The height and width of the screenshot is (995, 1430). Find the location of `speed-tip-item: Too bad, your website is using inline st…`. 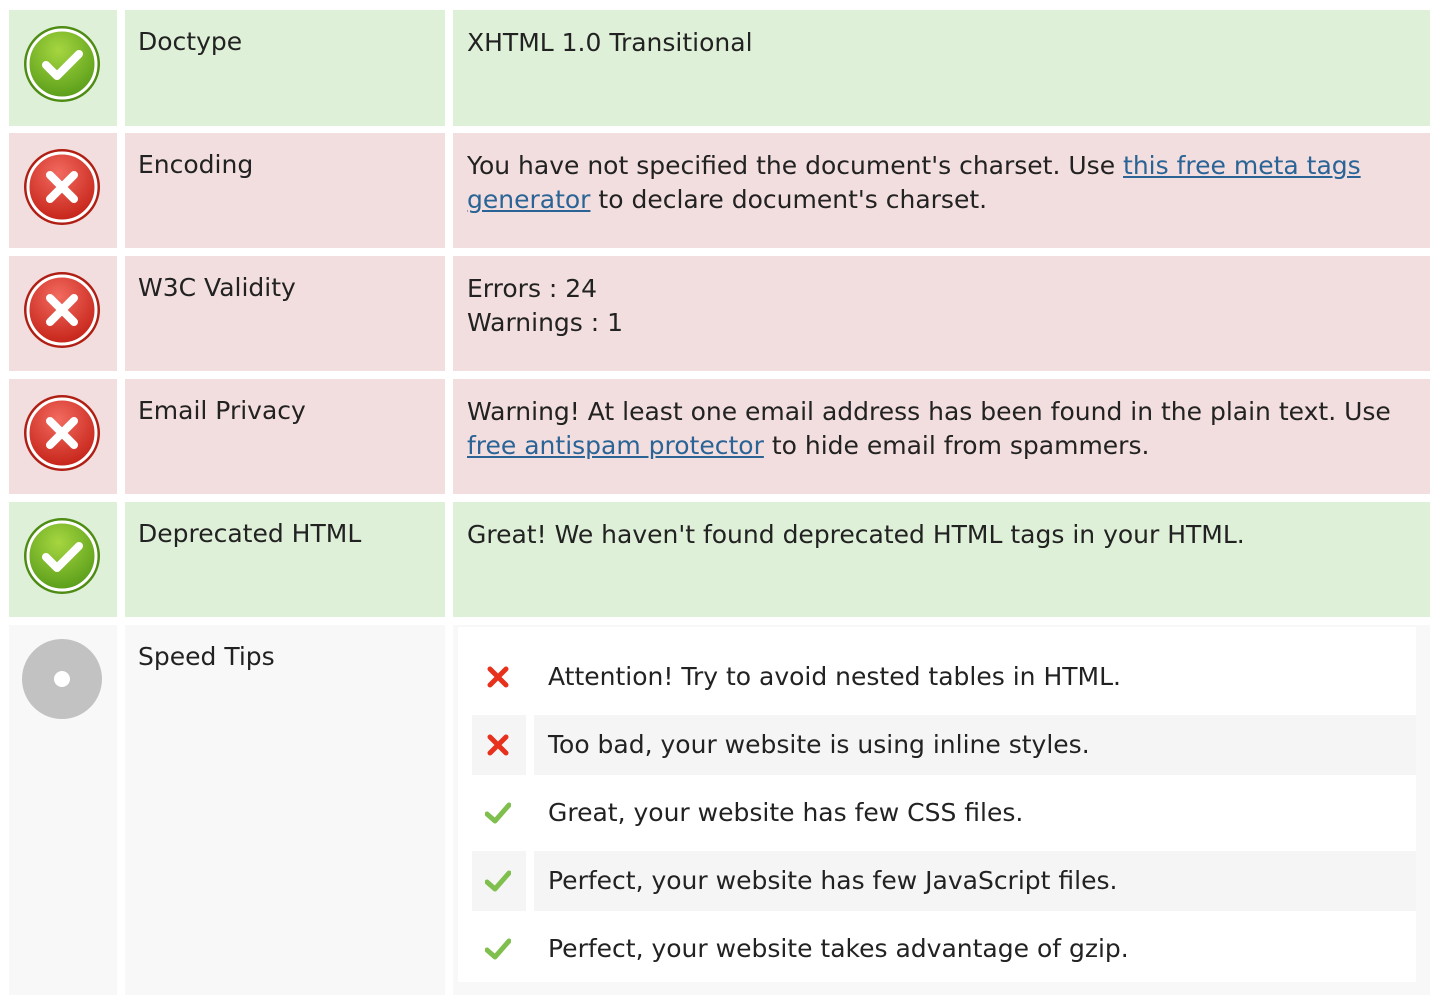

speed-tip-item: Too bad, your website is using inline st… is located at coordinates (944, 745).